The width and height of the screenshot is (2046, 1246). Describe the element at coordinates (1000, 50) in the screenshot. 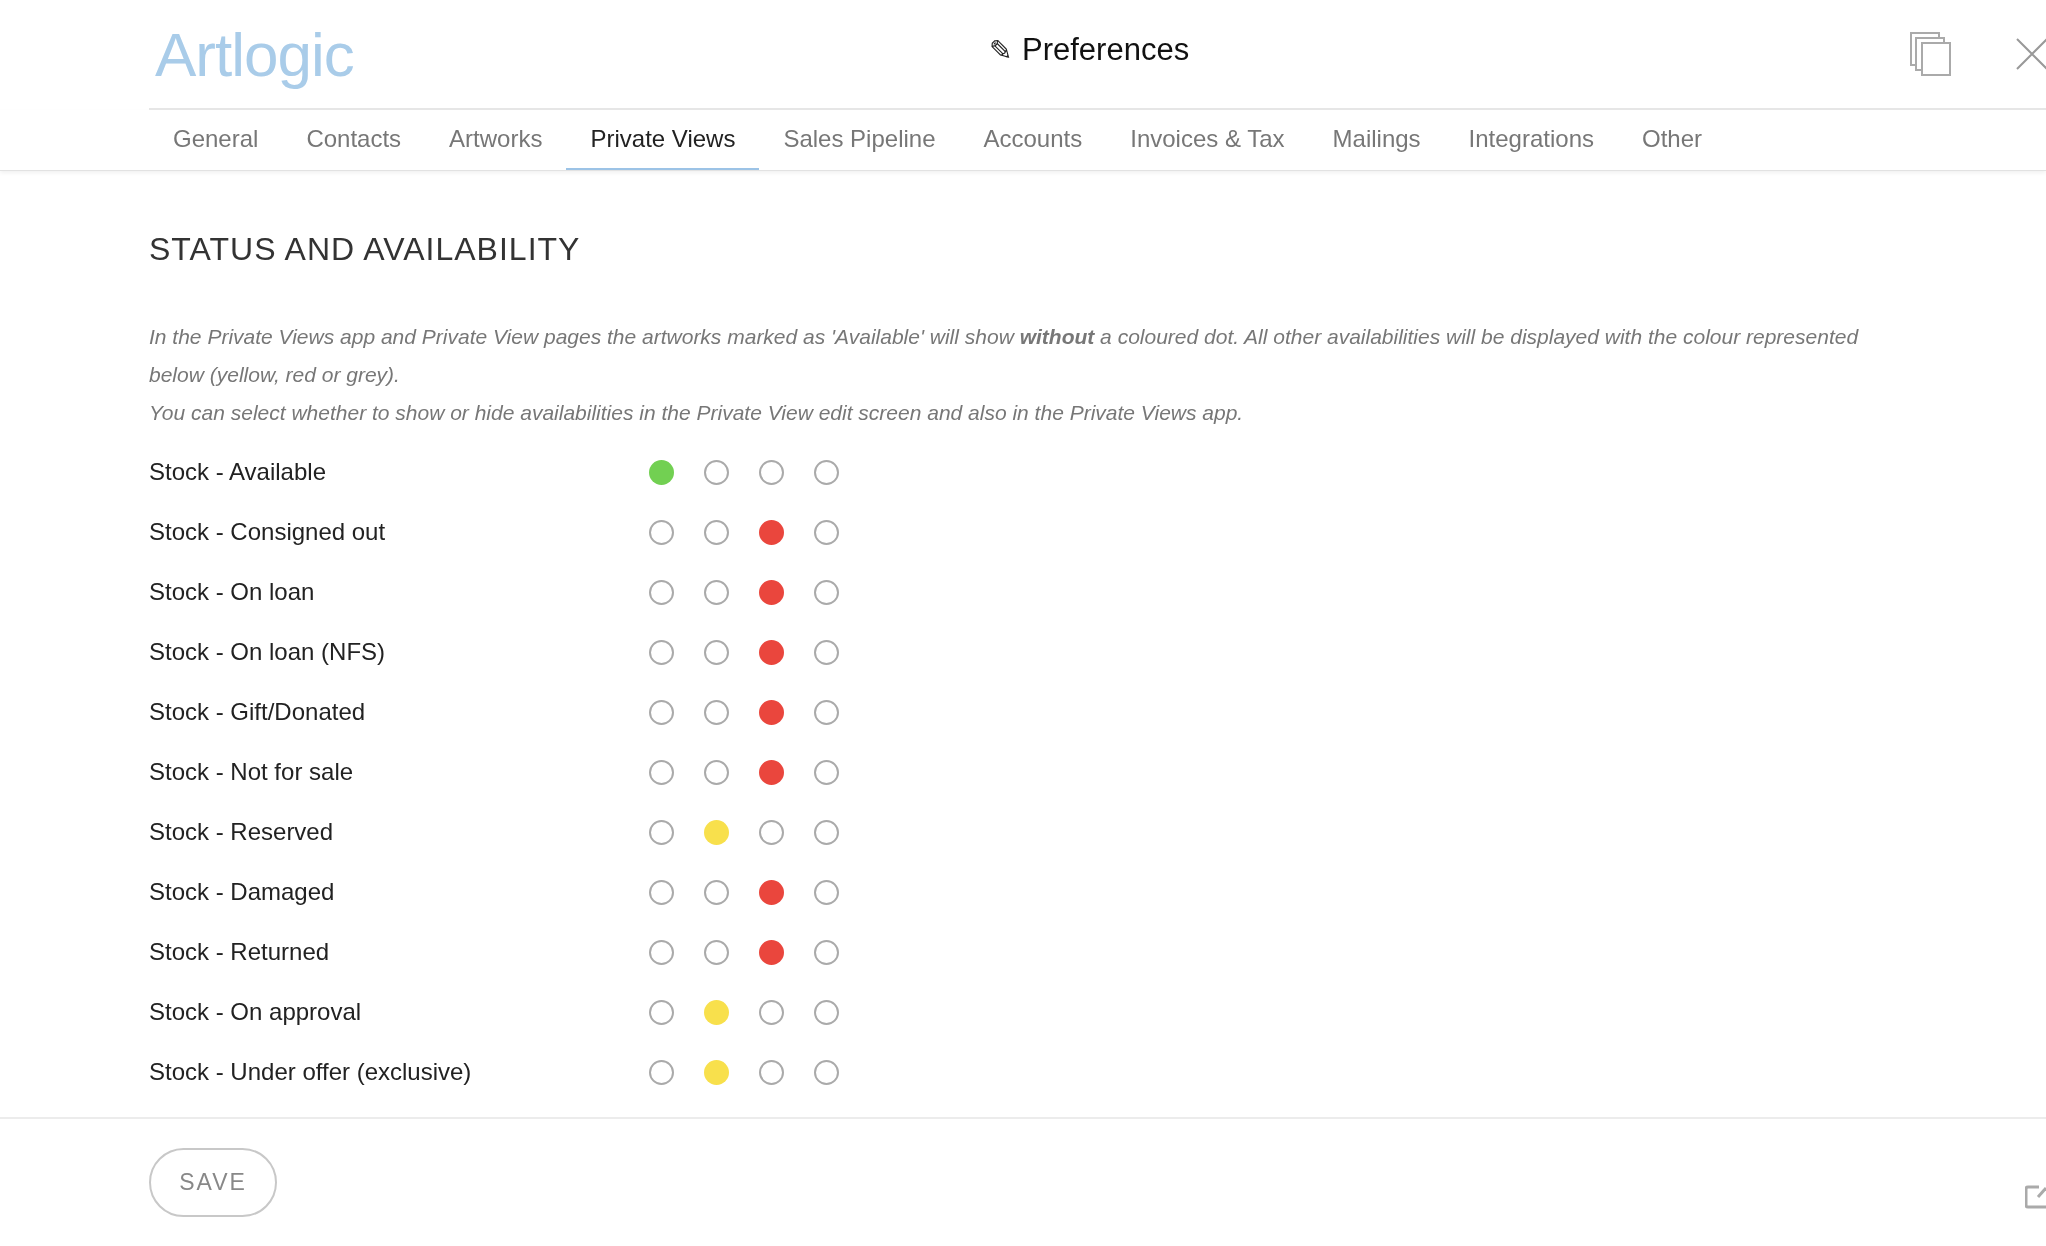

I see `pencil-icon: ✎` at that location.